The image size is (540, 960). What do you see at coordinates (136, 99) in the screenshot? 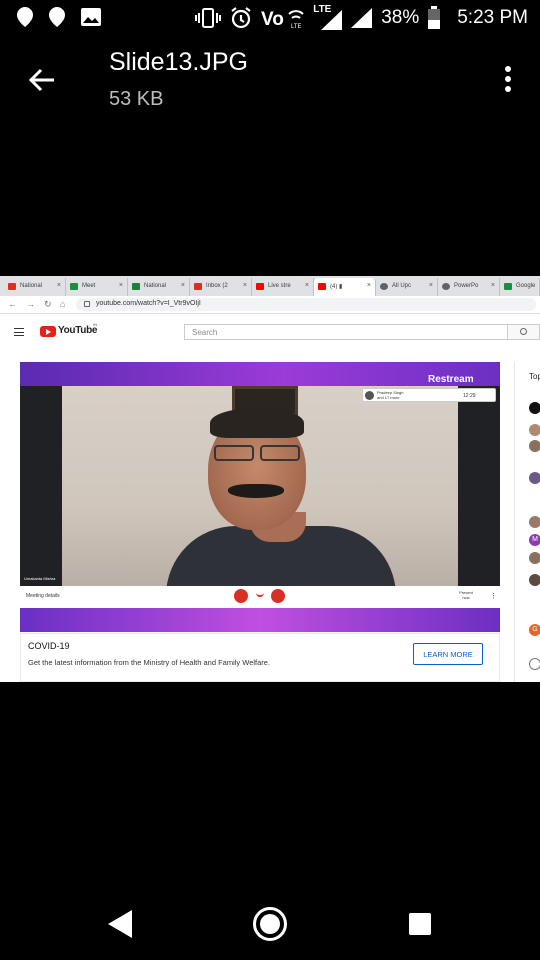
I see `file-size: 53 KB` at bounding box center [136, 99].